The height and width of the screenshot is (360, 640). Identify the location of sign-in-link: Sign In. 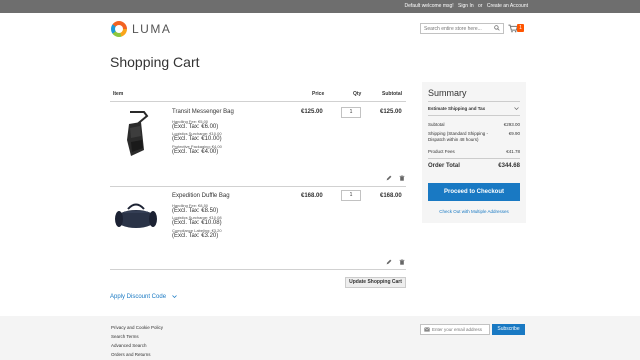
(466, 6).